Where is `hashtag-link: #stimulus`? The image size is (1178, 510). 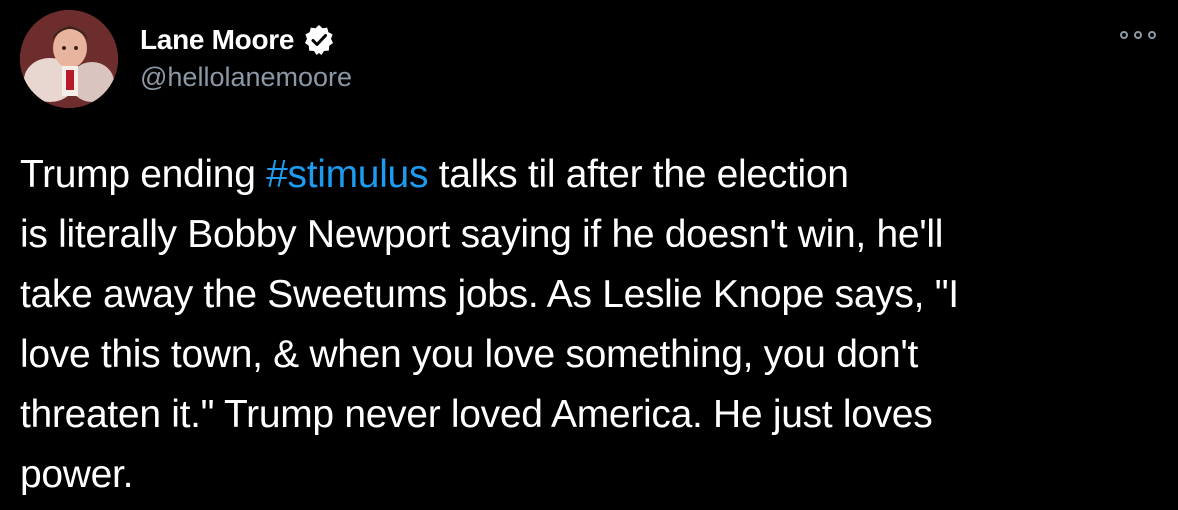
hashtag-link: #stimulus is located at coordinates (347, 174).